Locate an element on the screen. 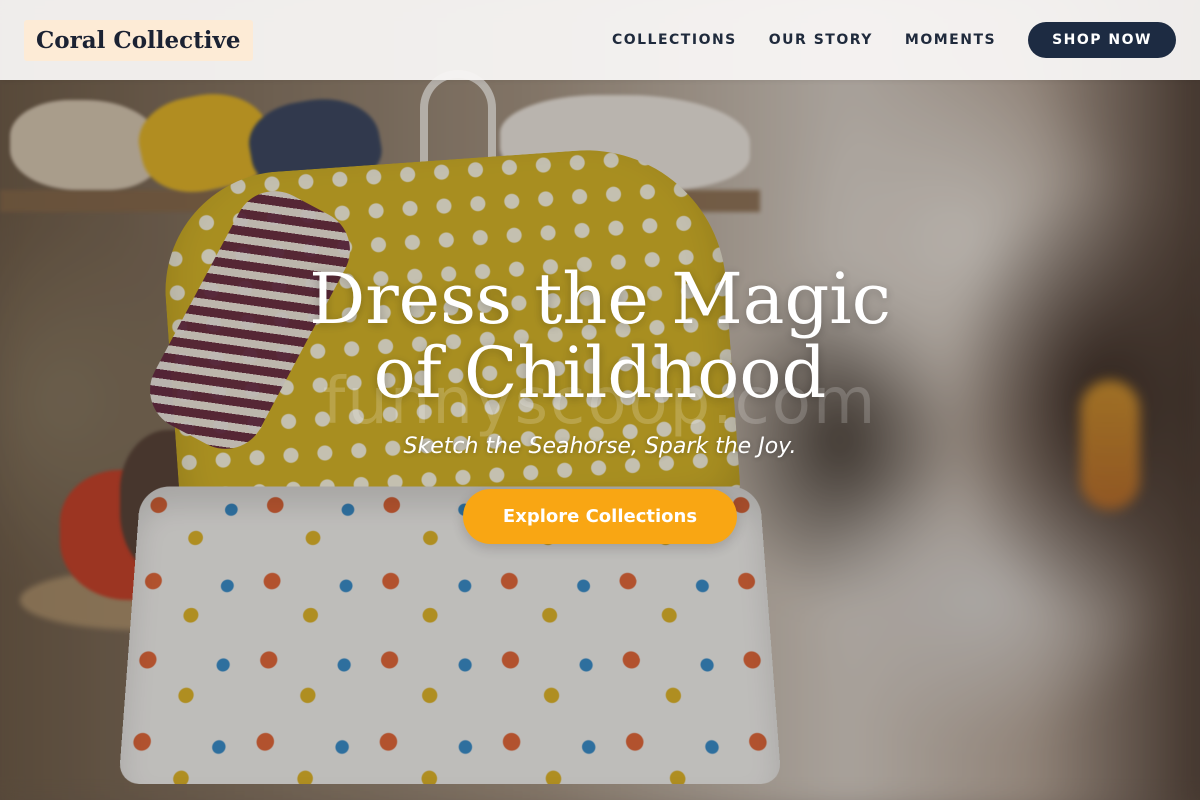 This screenshot has width=1200, height=800. shop-now-button: SHOP NOW is located at coordinates (1102, 40).